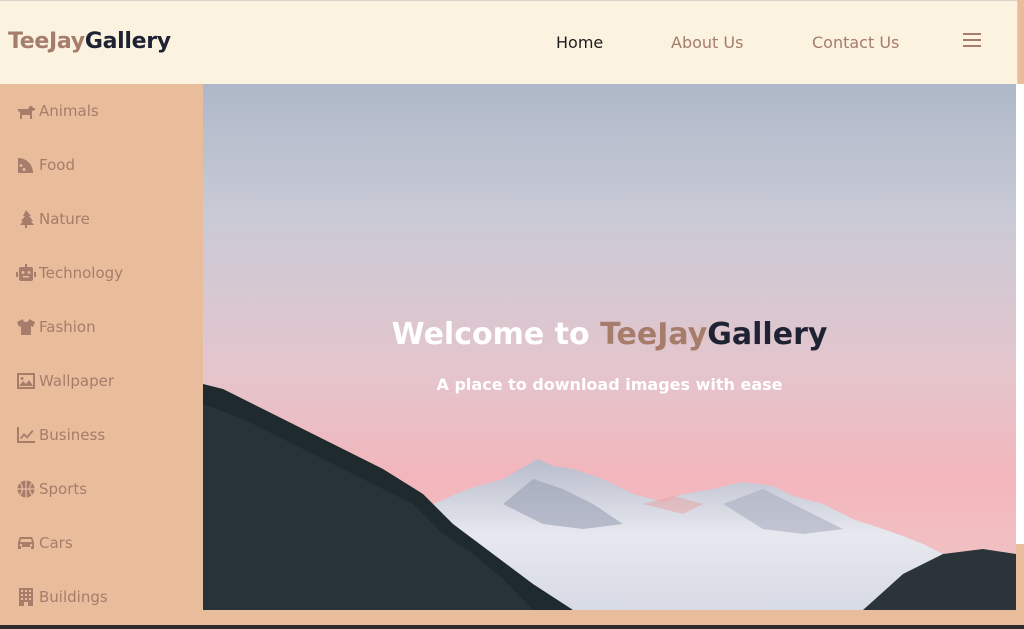 The height and width of the screenshot is (629, 1024). What do you see at coordinates (26, 489) in the screenshot?
I see `basketball-icon` at bounding box center [26, 489].